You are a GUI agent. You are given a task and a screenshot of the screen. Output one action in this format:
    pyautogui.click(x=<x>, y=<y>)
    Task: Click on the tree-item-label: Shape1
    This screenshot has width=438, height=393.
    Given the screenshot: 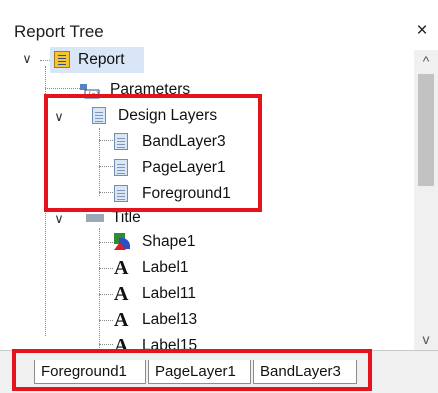 What is the action you would take?
    pyautogui.click(x=169, y=241)
    